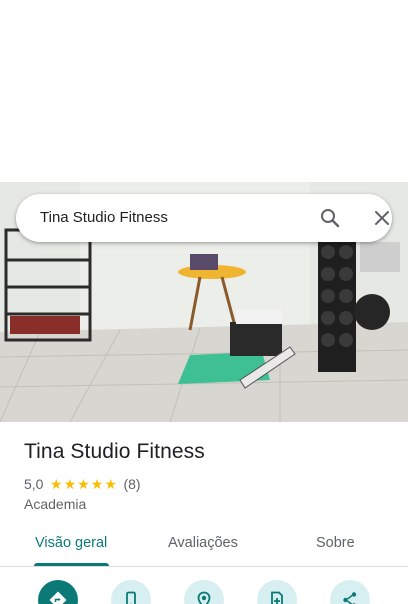 The height and width of the screenshot is (604, 408). I want to click on location-pin-icon, so click(204, 597).